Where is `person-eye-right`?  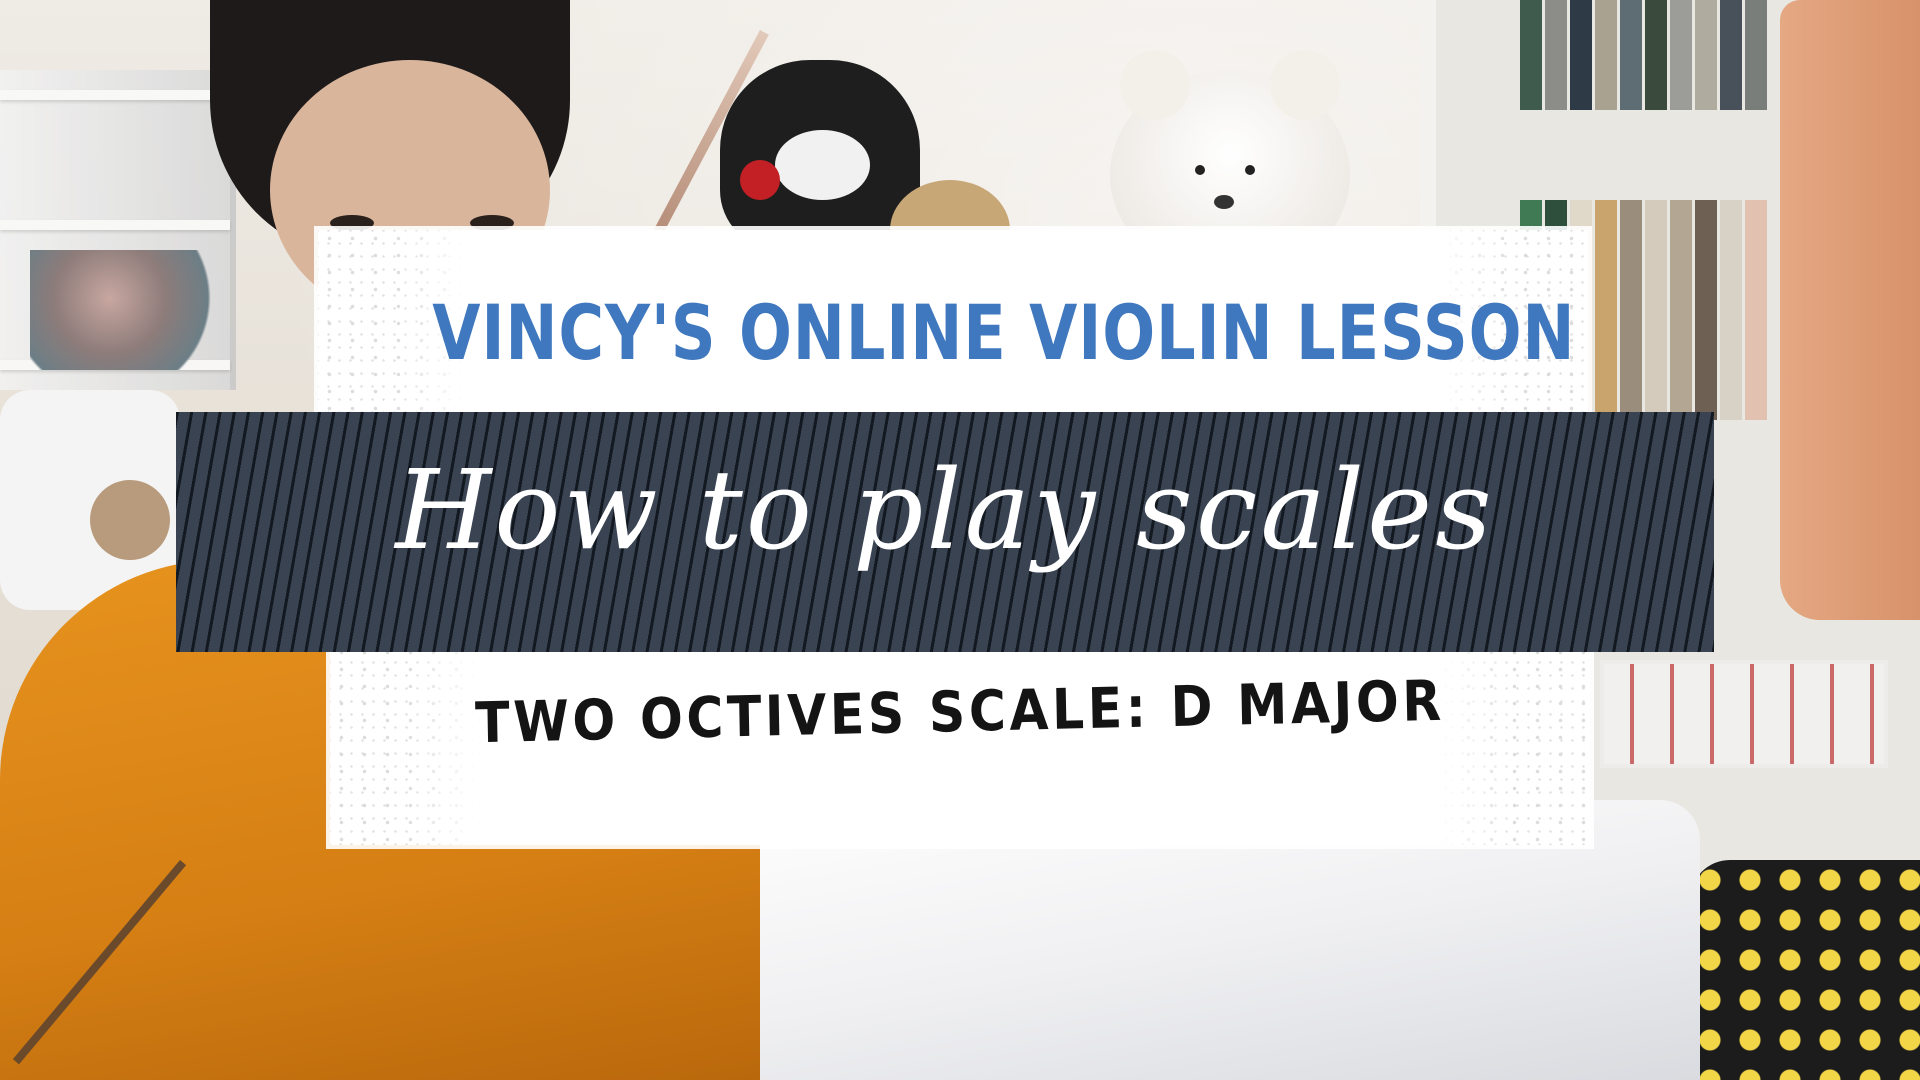
person-eye-right is located at coordinates (492, 223).